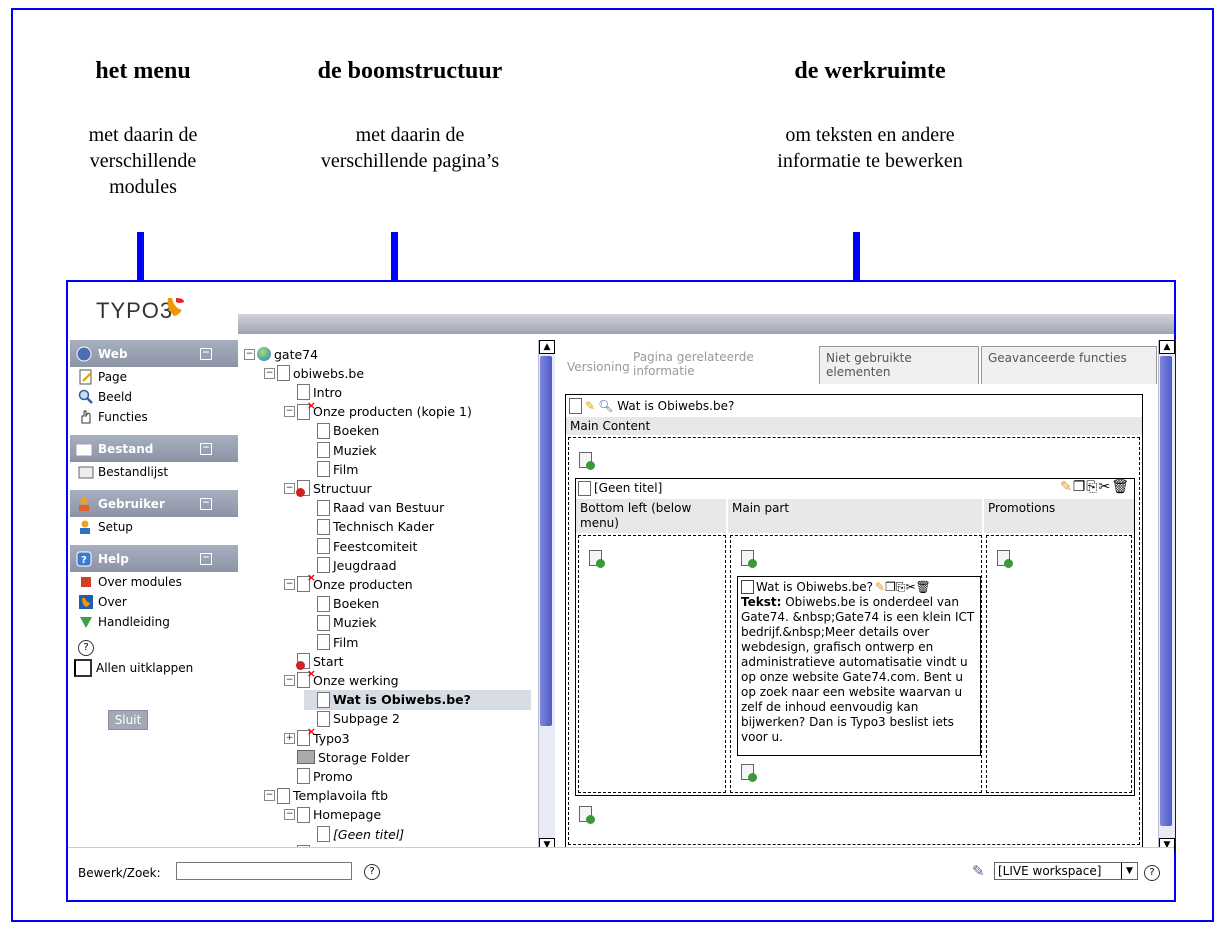  I want to click on tree-node-label: Storage Folder, so click(364, 757).